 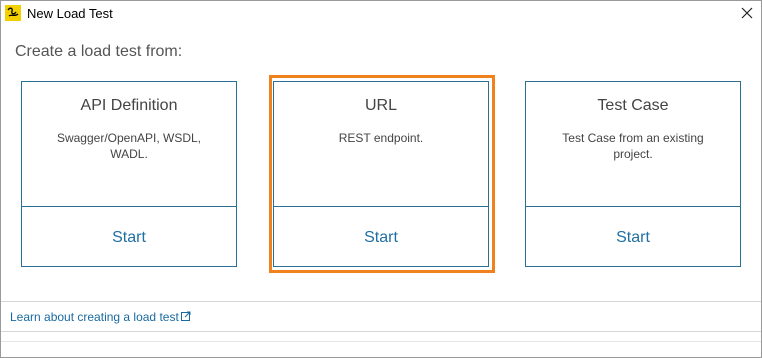 What do you see at coordinates (129, 237) in the screenshot?
I see `start-button-api-definition: Start` at bounding box center [129, 237].